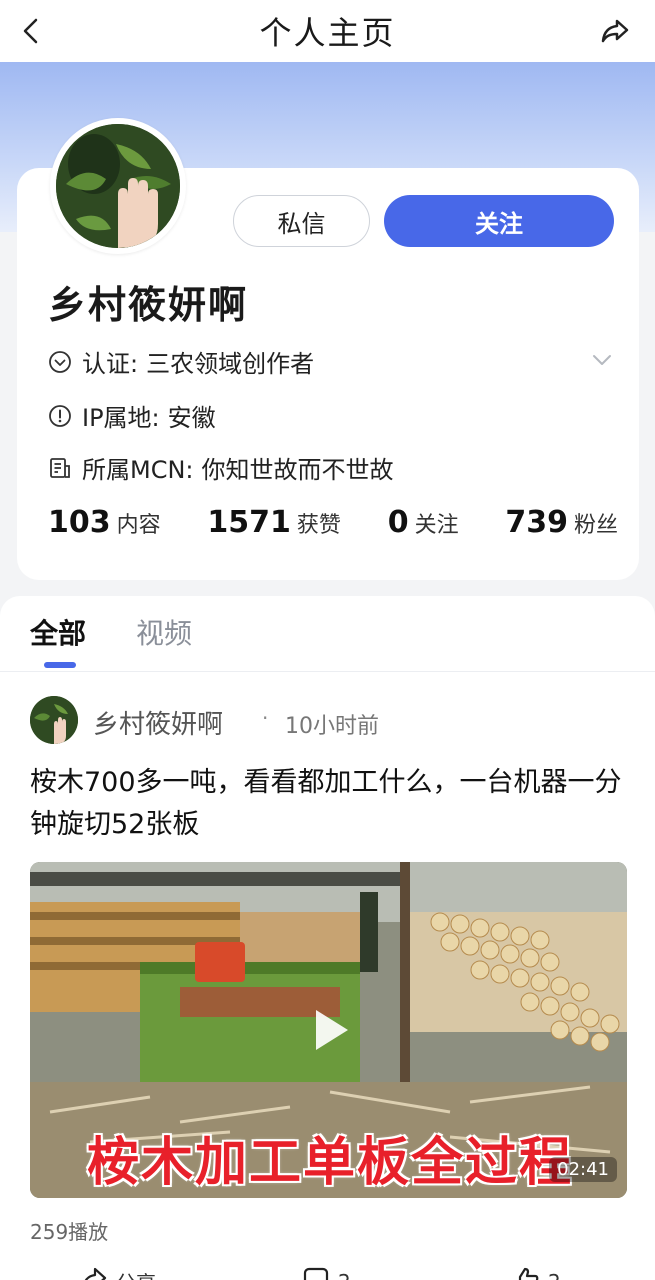 Image resolution: width=655 pixels, height=1280 pixels. What do you see at coordinates (58, 632) in the screenshot?
I see `tab-all: 全部` at bounding box center [58, 632].